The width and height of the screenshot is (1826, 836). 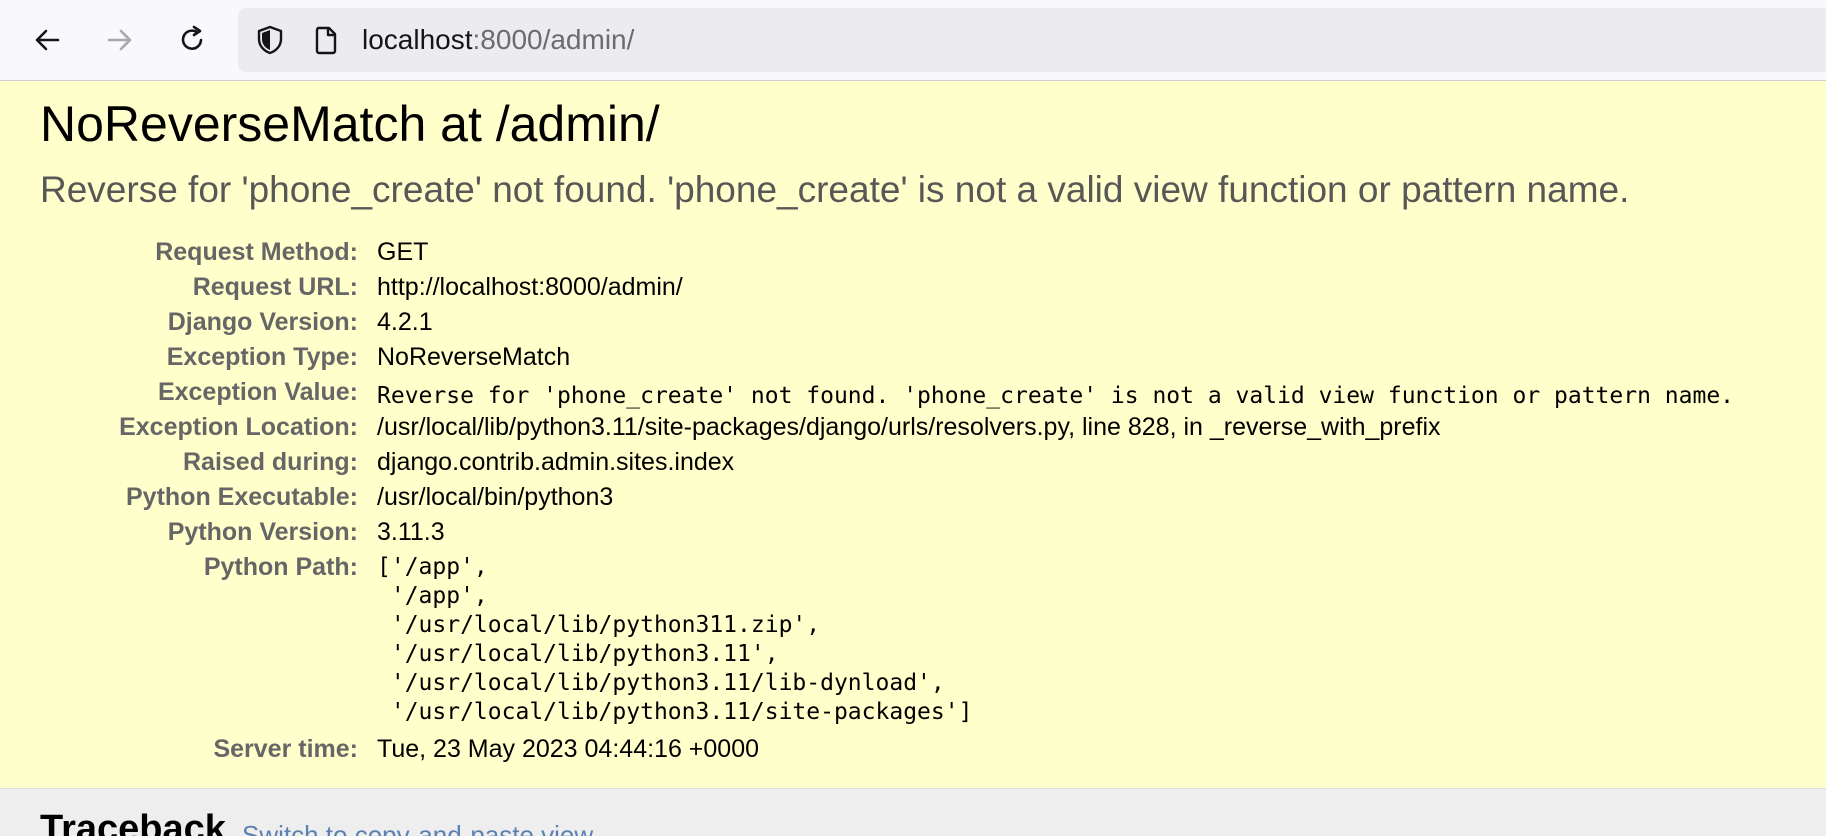 I want to click on meta-label: Server time:, so click(x=285, y=749).